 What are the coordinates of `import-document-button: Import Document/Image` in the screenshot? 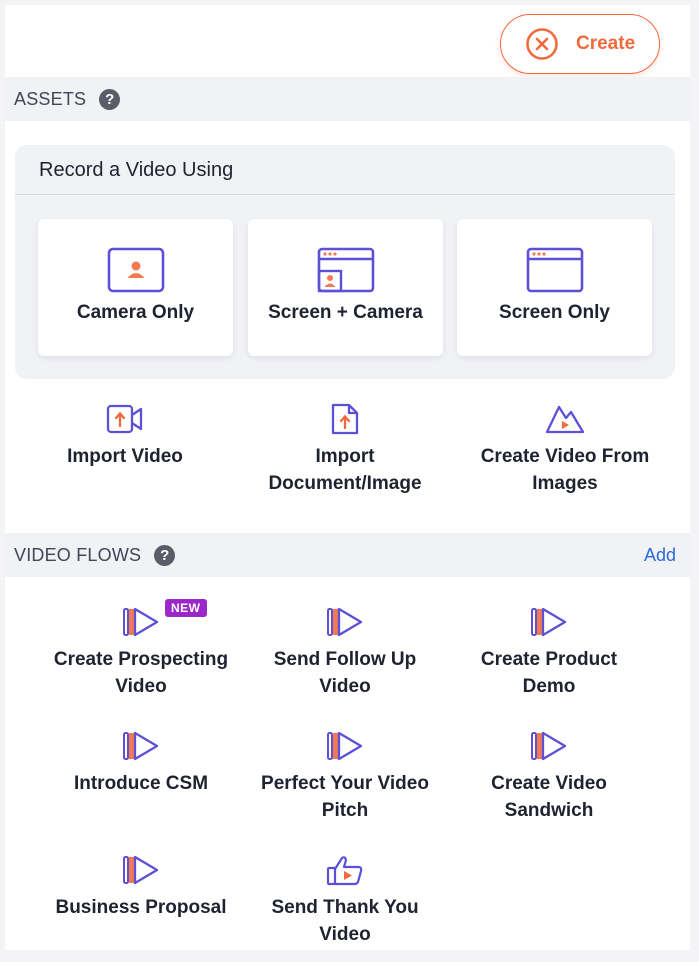 It's located at (345, 450).